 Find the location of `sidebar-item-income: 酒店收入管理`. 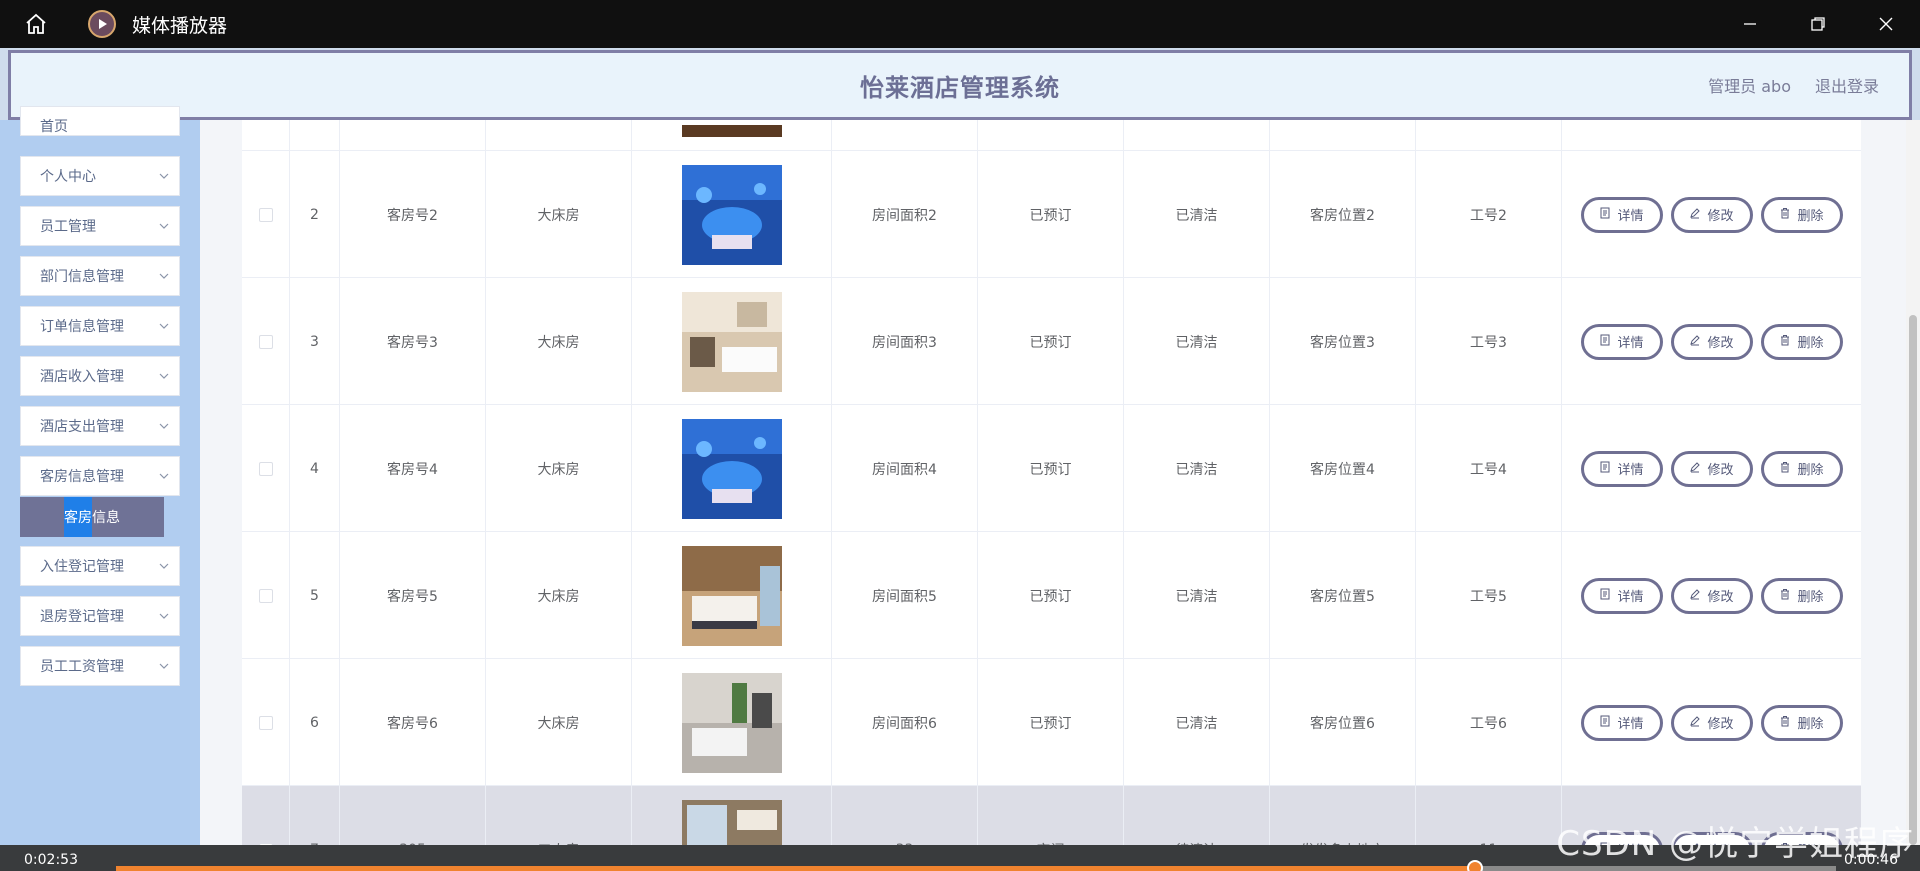

sidebar-item-income: 酒店收入管理 is located at coordinates (100, 376).